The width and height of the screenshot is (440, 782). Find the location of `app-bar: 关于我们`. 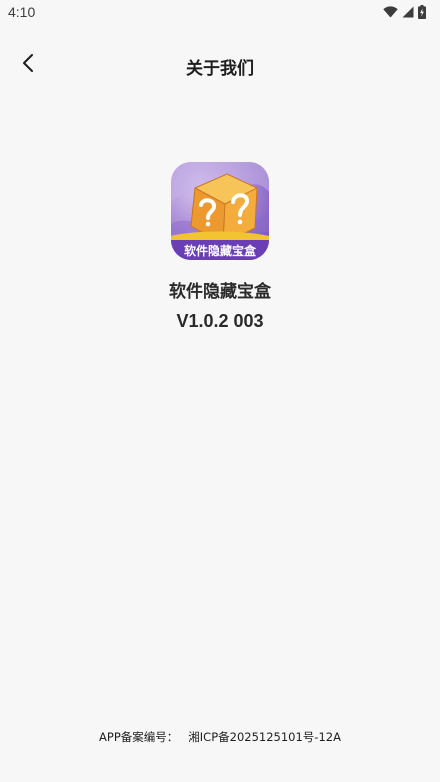

app-bar: 关于我们 is located at coordinates (220, 65).